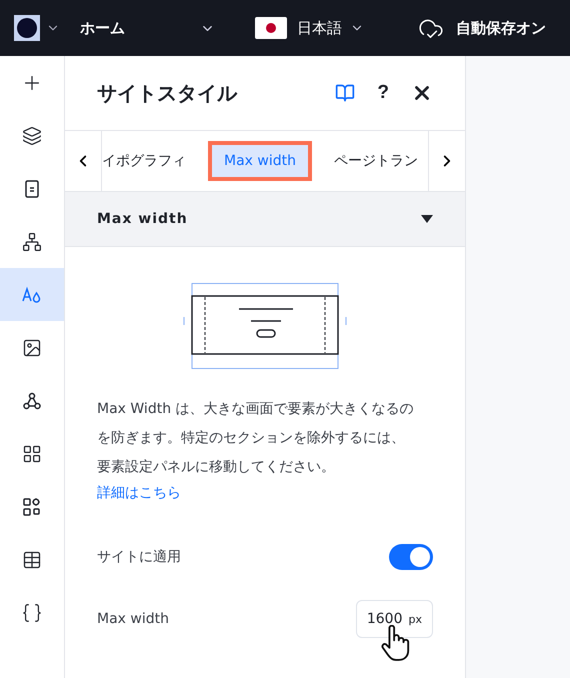 The image size is (570, 678). I want to click on tab: Max width, so click(260, 161).